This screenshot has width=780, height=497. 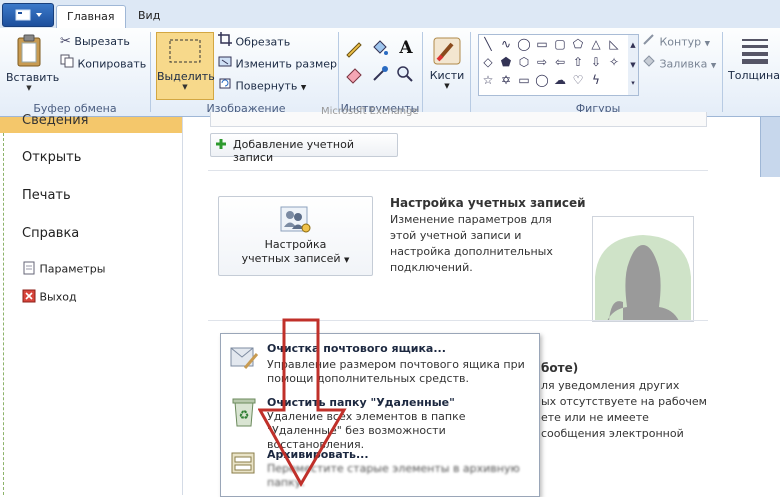 What do you see at coordinates (578, 62) in the screenshot?
I see `arrow-up-shape-icon: ⇧` at bounding box center [578, 62].